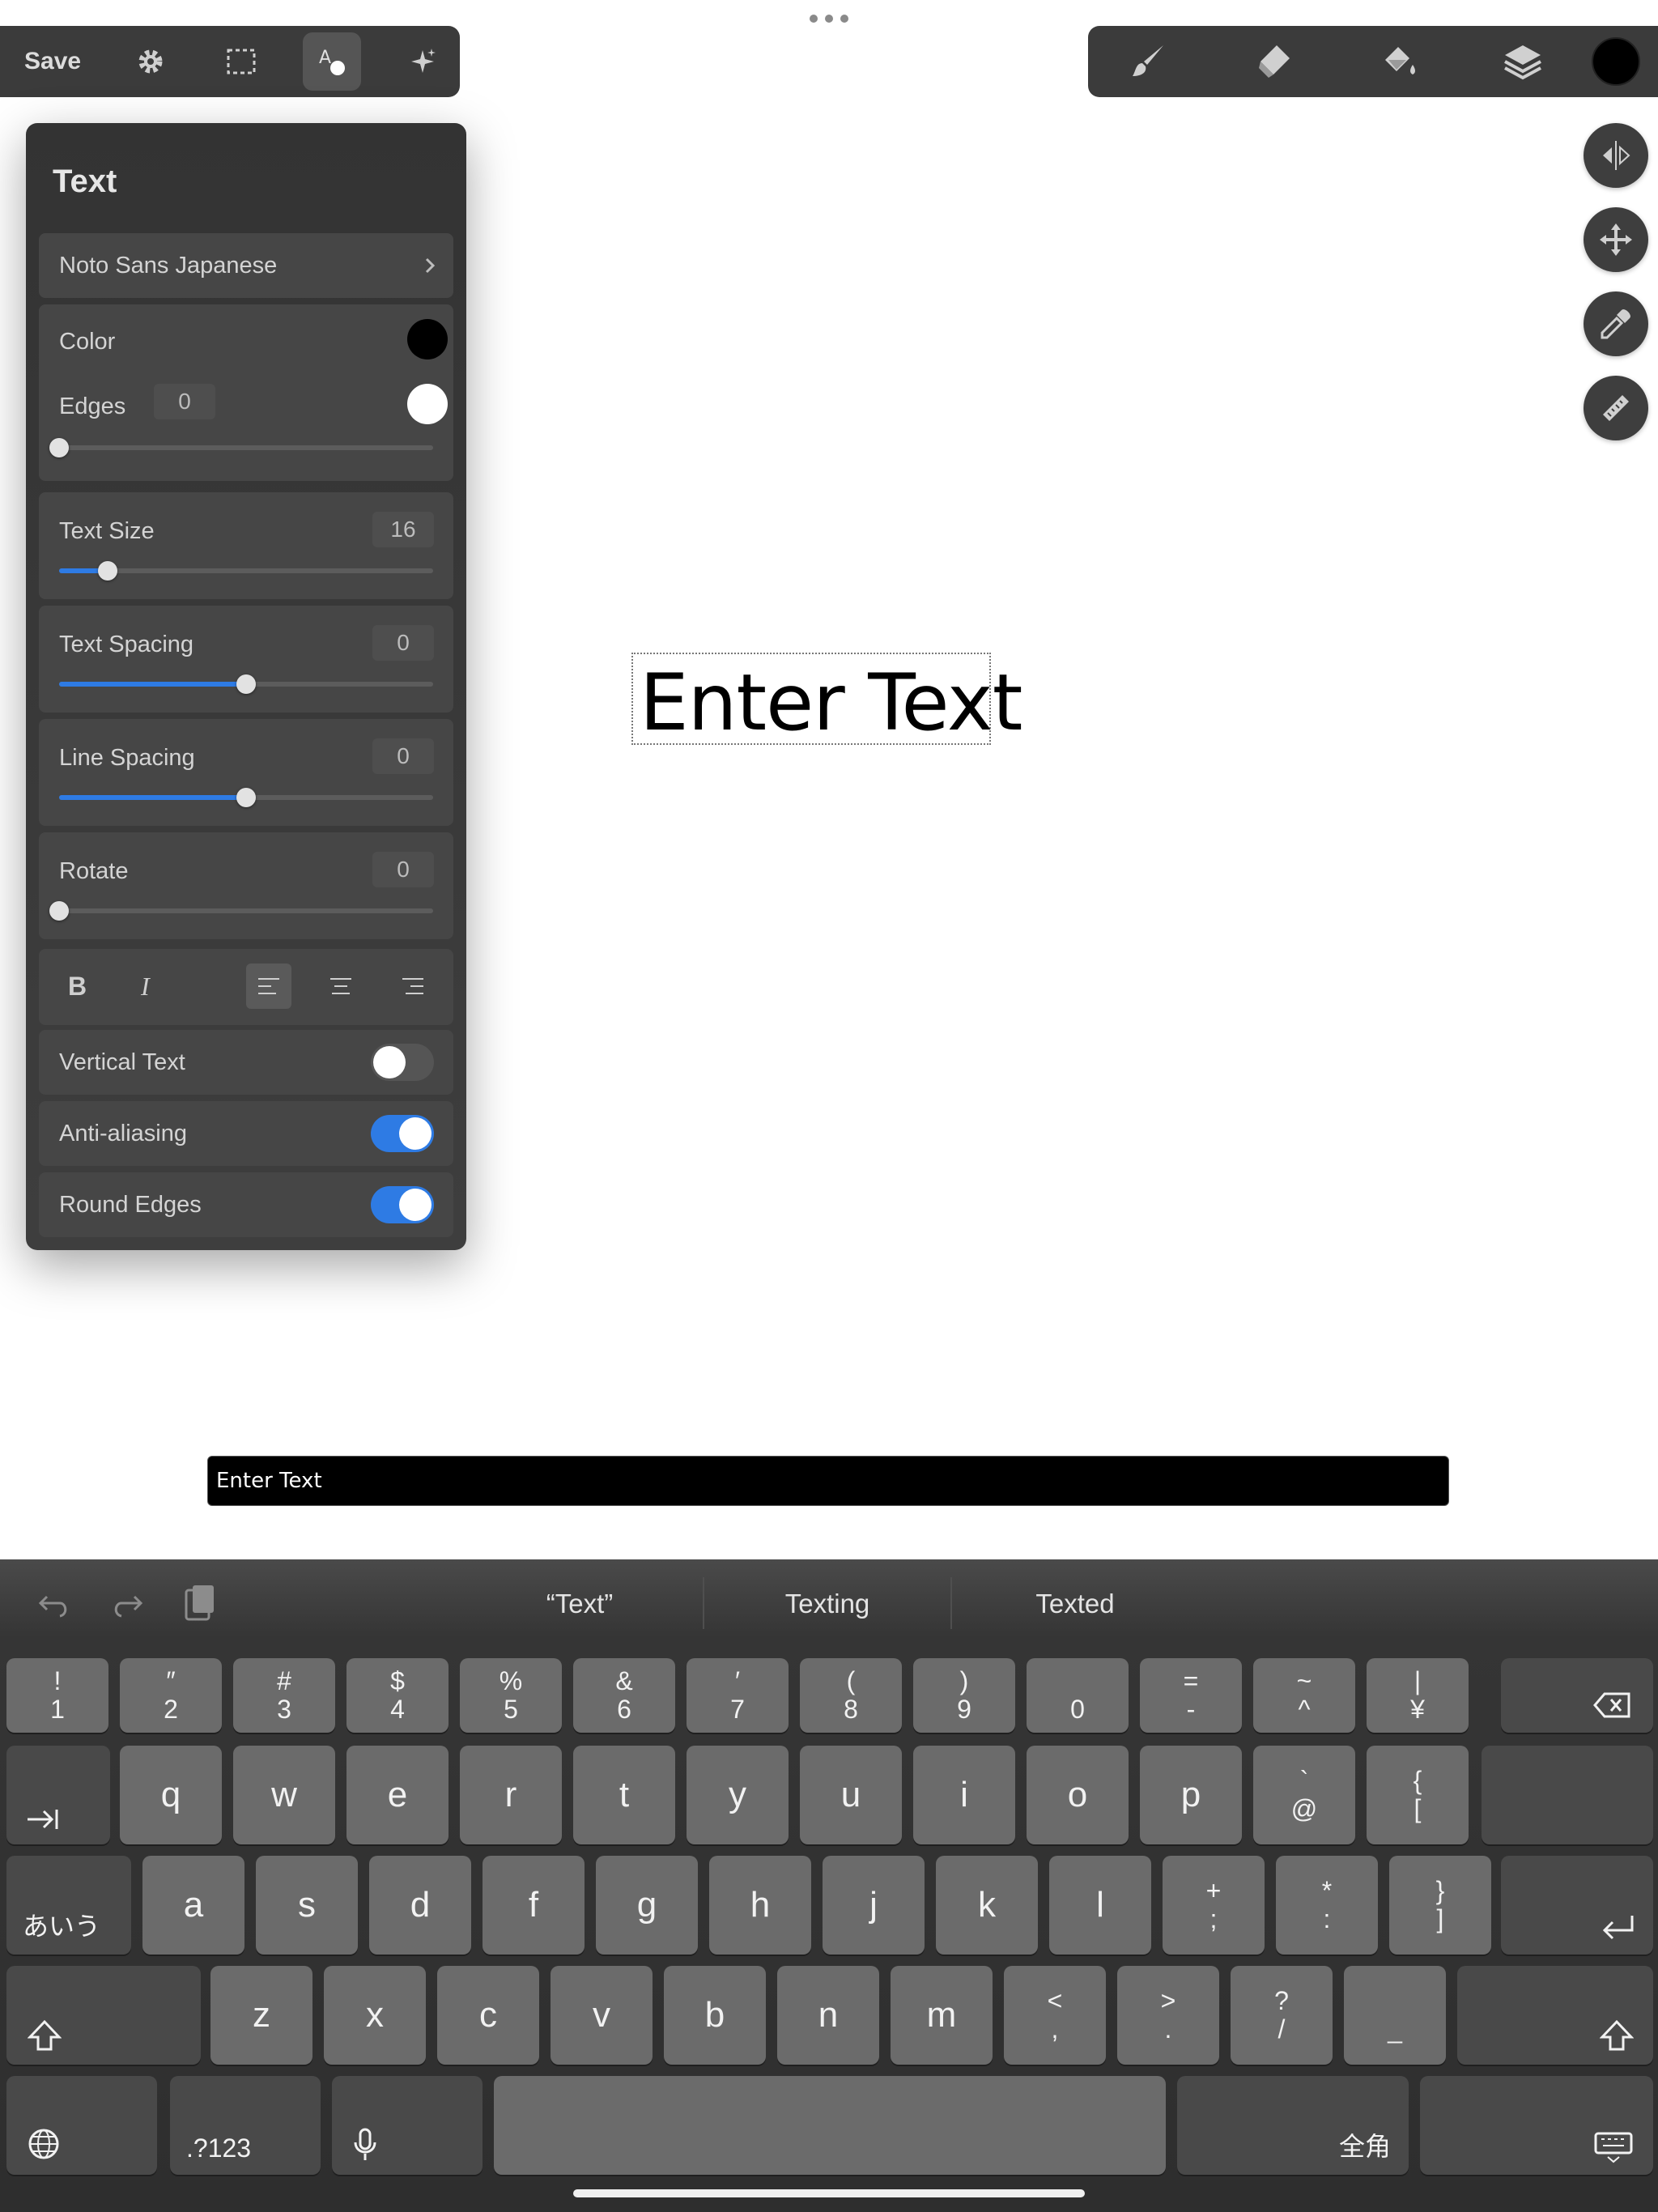  Describe the element at coordinates (1273, 62) in the screenshot. I see `eraser-icon` at that location.